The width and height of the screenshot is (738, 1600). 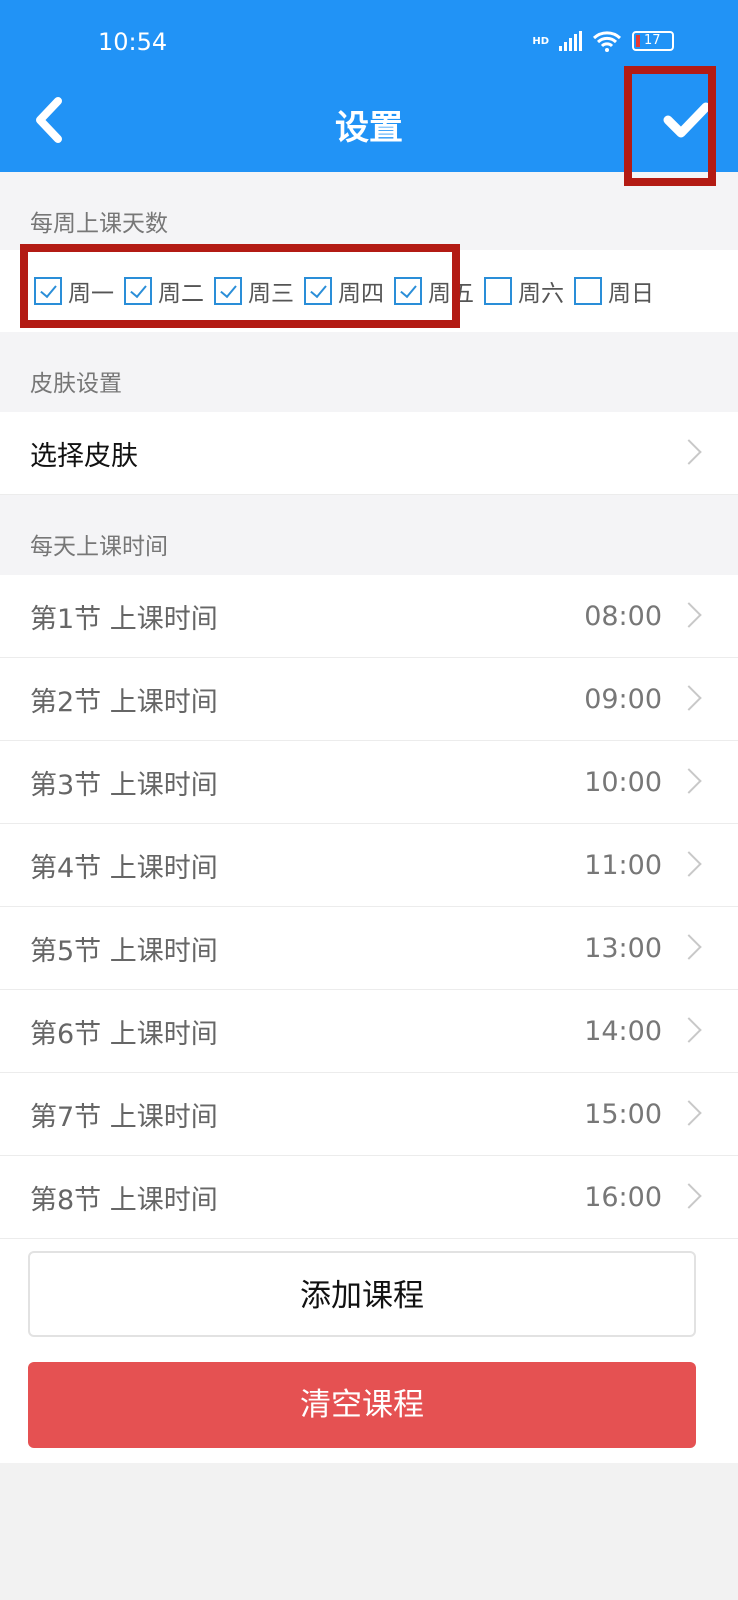 I want to click on day-checkbox-5: 周六, so click(x=524, y=291).